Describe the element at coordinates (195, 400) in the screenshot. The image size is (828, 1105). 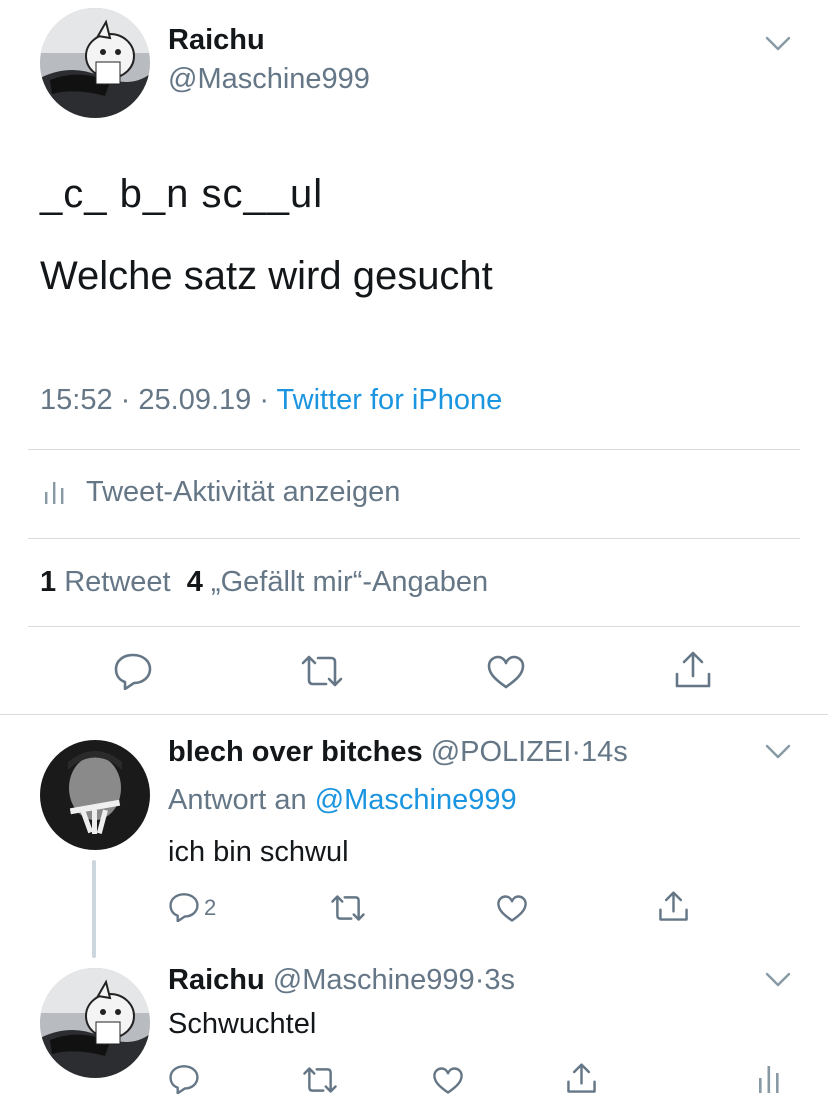
I see `tweet-date: 25.09.19` at that location.